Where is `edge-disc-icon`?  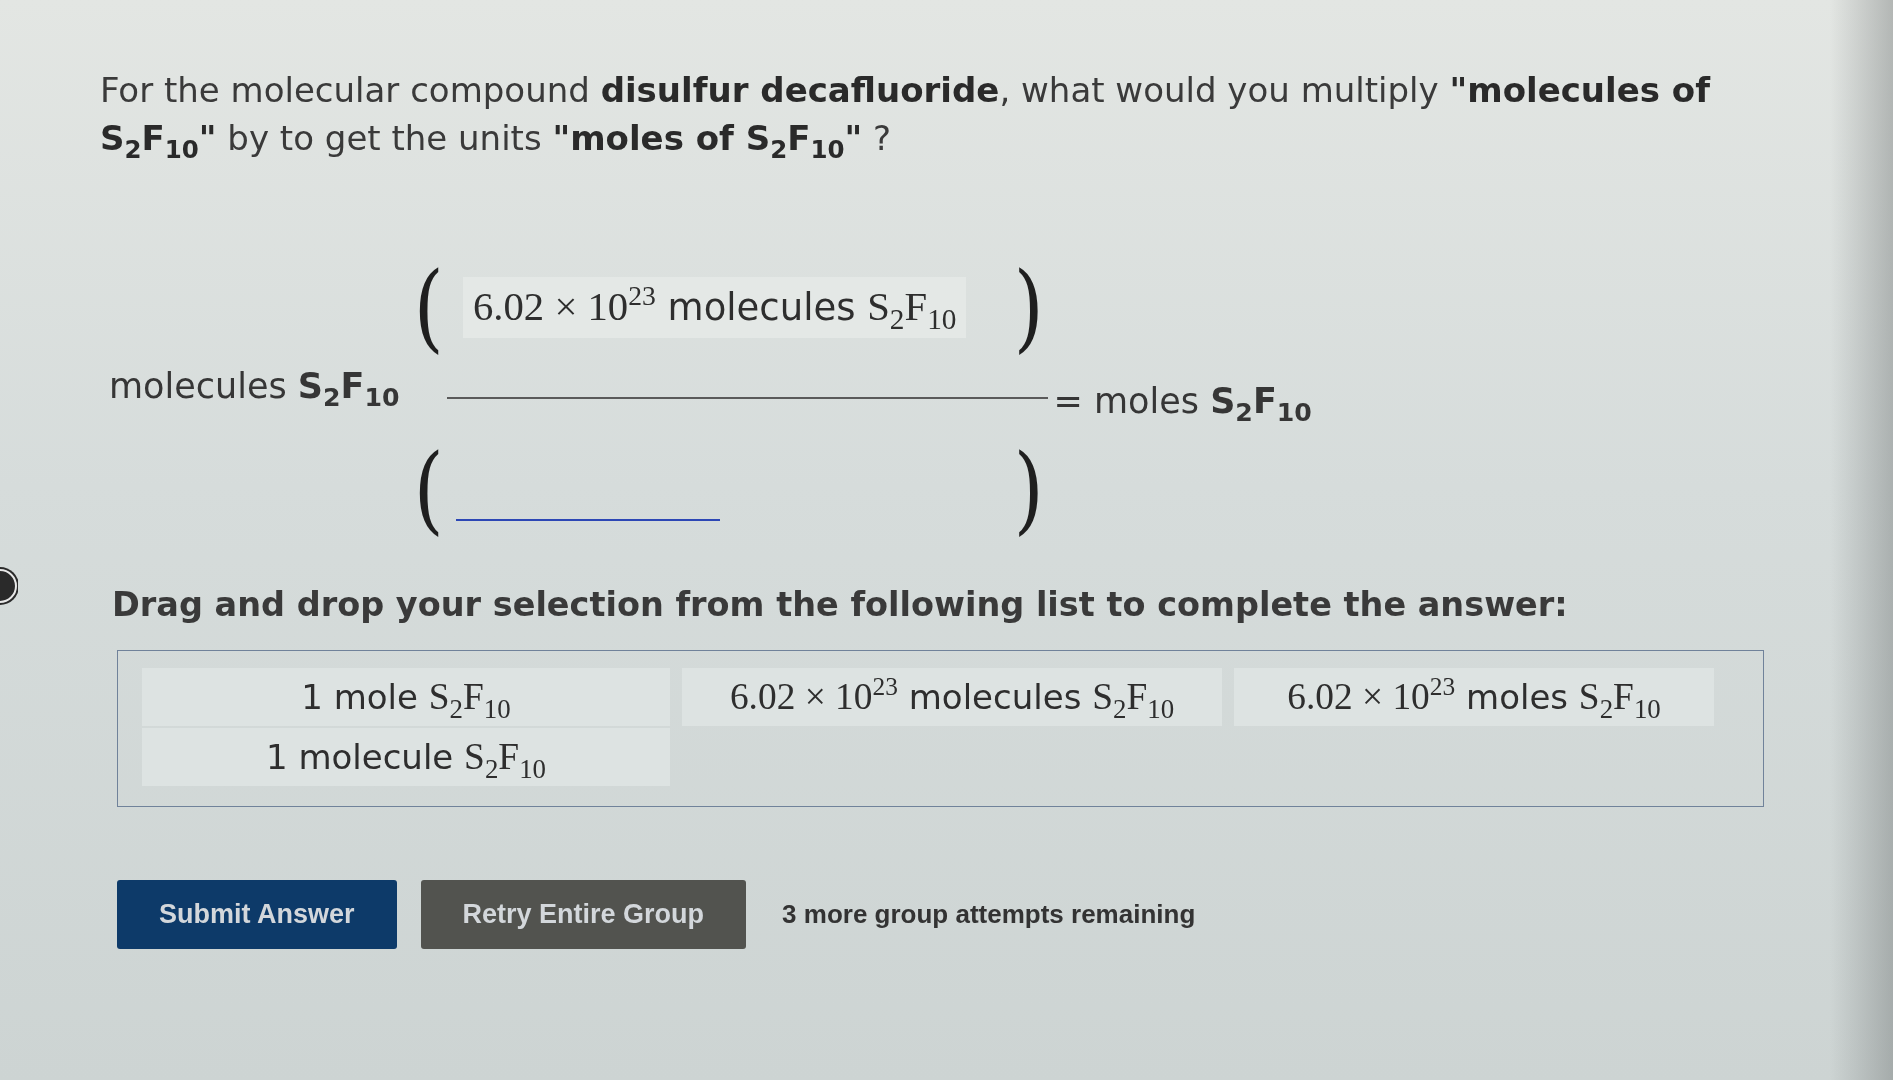
edge-disc-icon is located at coordinates (9, 586).